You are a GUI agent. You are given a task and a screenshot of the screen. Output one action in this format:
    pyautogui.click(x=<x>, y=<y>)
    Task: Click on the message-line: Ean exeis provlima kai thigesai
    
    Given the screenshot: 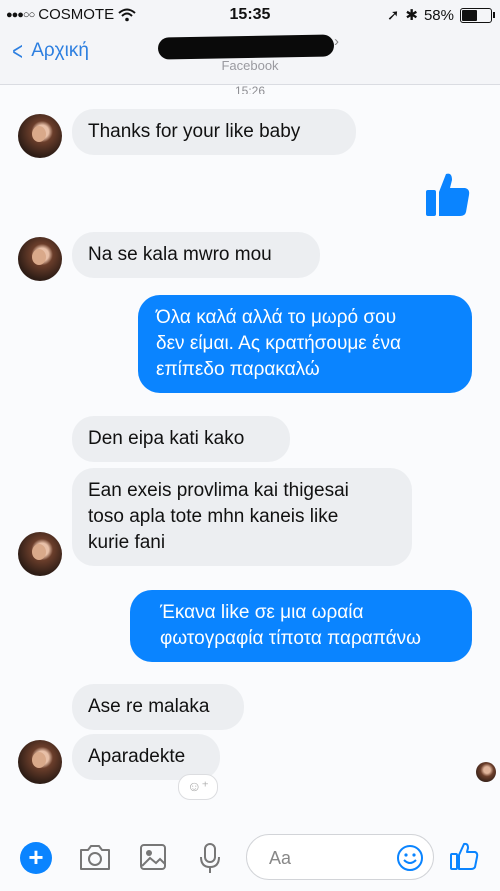 What is the action you would take?
    pyautogui.click(x=218, y=490)
    